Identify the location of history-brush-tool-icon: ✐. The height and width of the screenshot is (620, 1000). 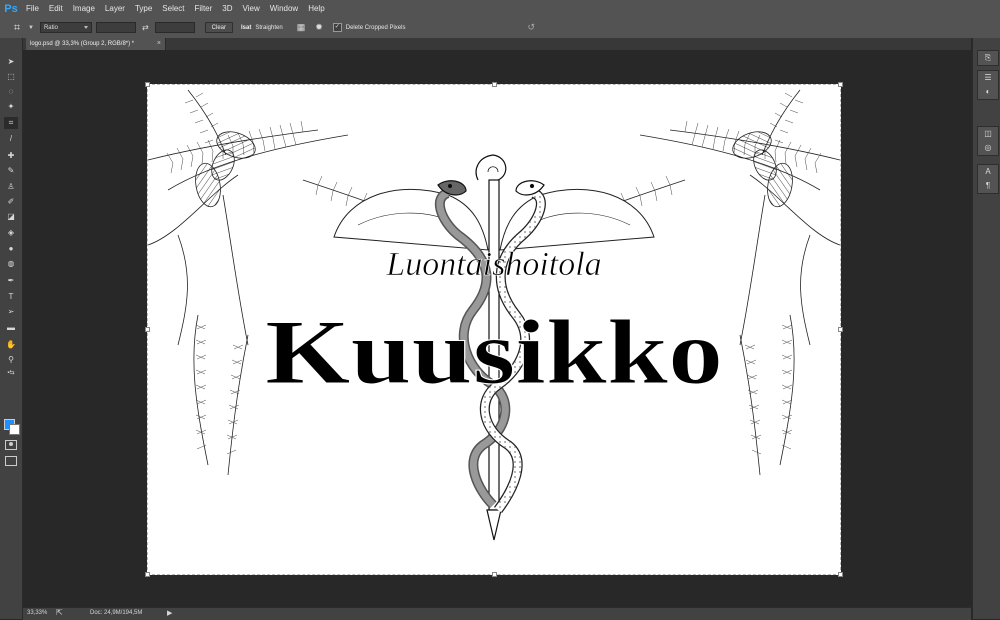
(11, 202).